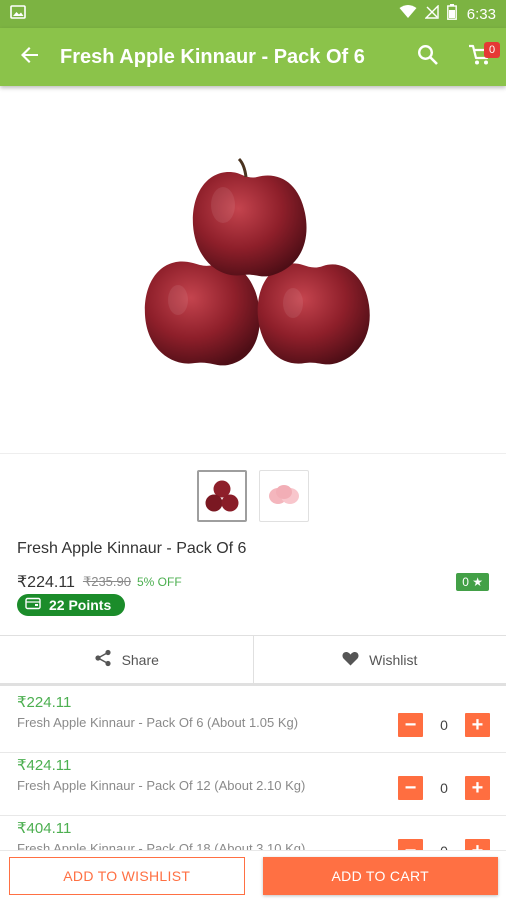 The image size is (506, 900). I want to click on thumbnail-red-apples, so click(222, 496).